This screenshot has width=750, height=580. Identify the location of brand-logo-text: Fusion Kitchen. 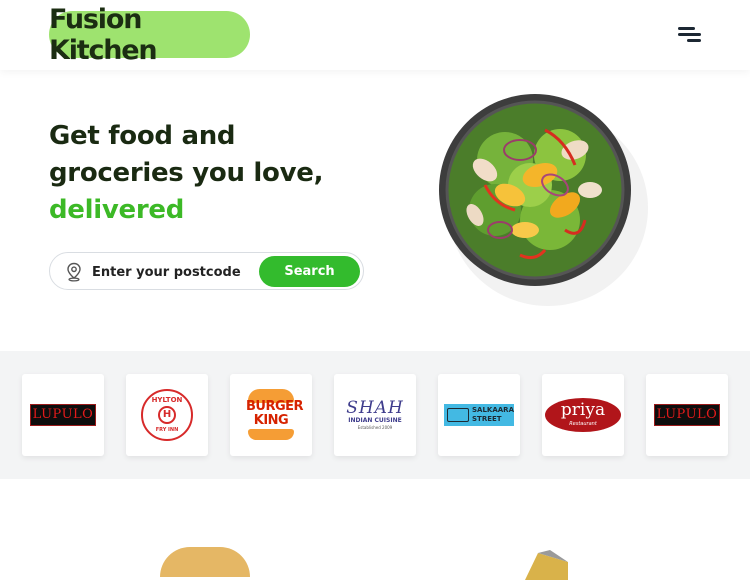
(103, 34).